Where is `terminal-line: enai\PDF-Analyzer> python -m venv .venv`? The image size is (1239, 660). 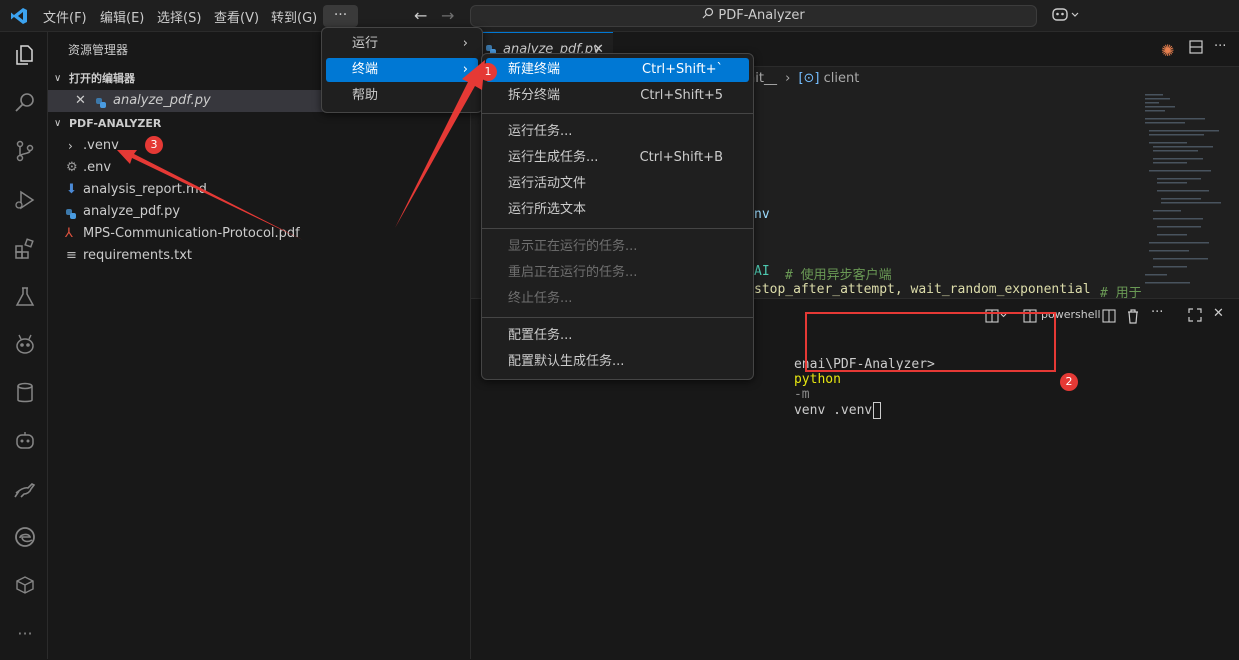
terminal-line: enai\PDF-Analyzer> python -m venv .venv is located at coordinates (841, 388).